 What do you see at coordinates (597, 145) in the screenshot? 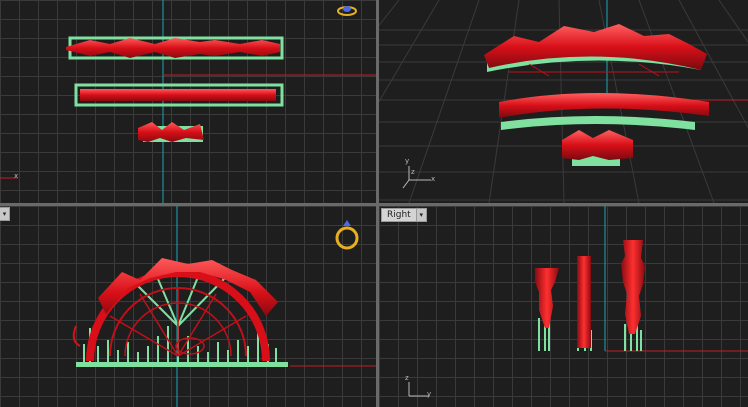
I see `head-part-perspective` at bounding box center [597, 145].